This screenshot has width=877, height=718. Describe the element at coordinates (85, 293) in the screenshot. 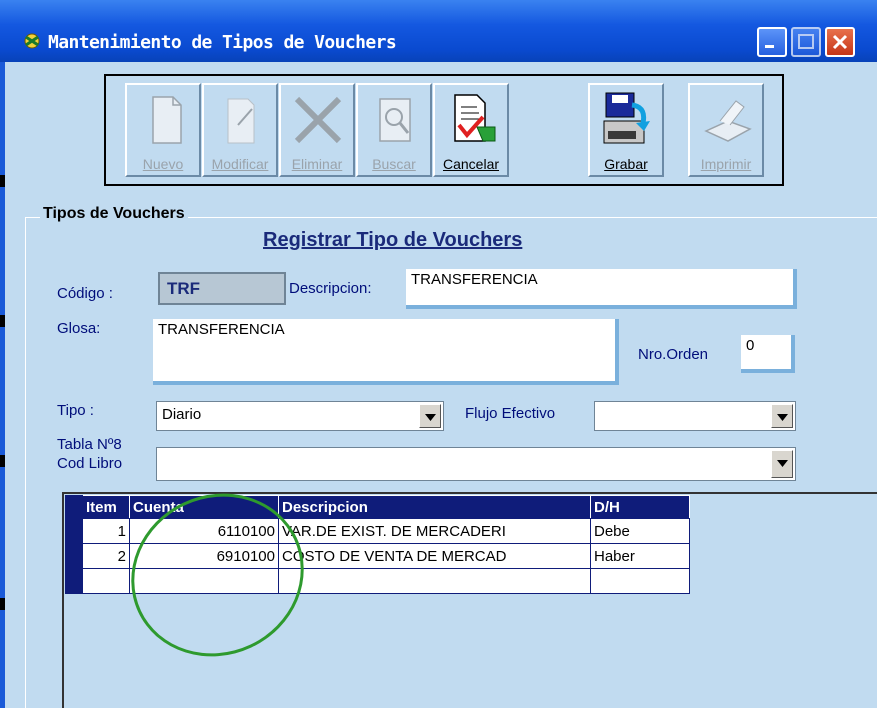

I see `codigo-label: Código :` at that location.